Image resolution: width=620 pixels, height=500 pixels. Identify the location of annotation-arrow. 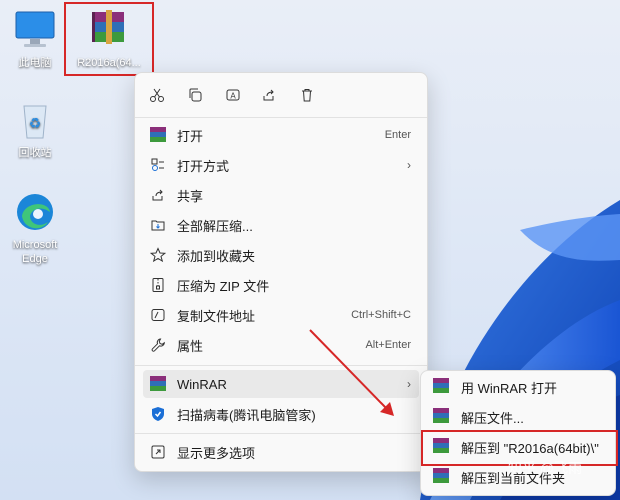
(351, 372).